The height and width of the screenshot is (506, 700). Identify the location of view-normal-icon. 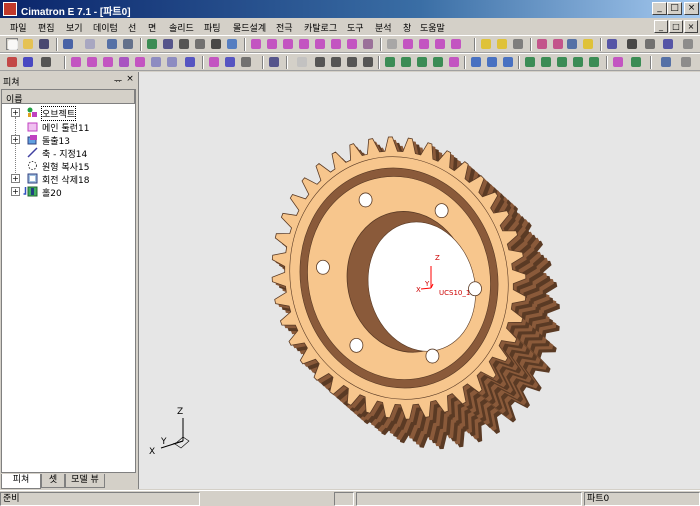
(368, 44).